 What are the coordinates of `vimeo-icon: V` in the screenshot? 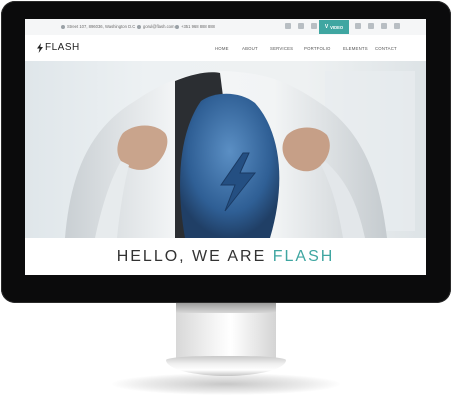 It's located at (326, 27).